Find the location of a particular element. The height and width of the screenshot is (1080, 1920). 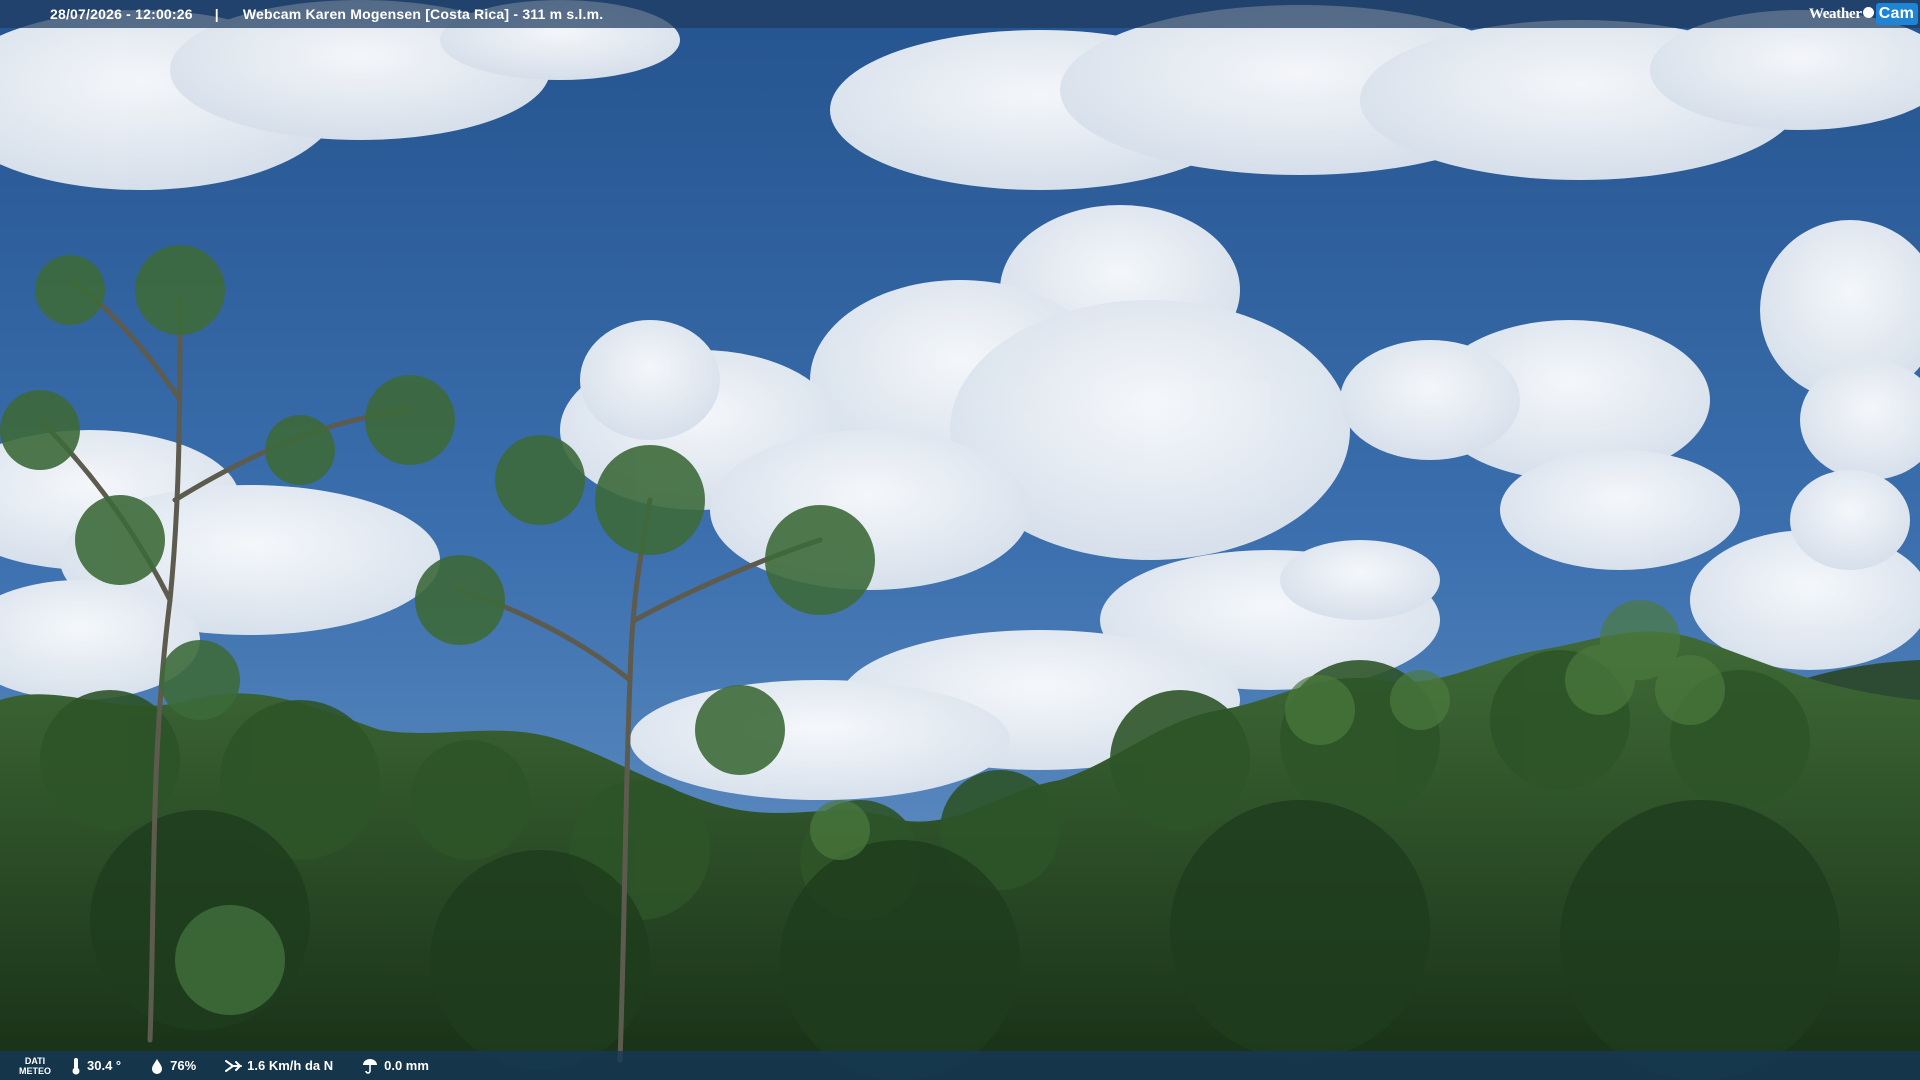

sun-icon is located at coordinates (1868, 12).